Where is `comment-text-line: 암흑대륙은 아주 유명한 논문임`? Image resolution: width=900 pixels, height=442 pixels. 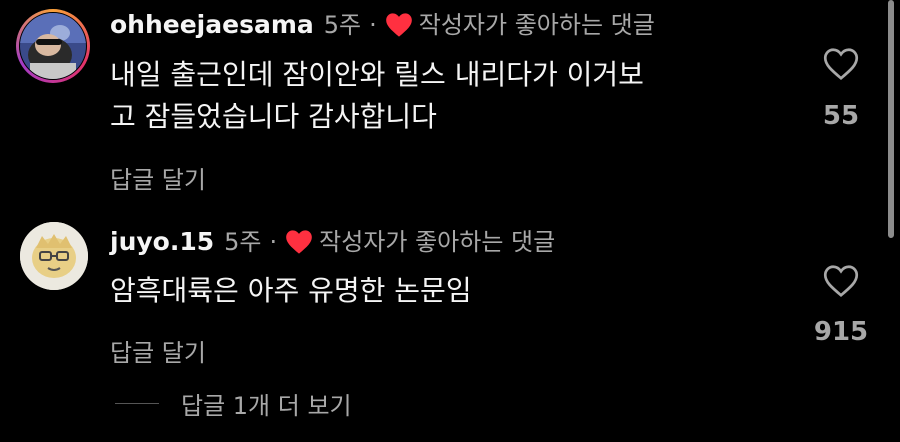 comment-text-line: 암흑대륙은 아주 유명한 논문임 is located at coordinates (291, 290).